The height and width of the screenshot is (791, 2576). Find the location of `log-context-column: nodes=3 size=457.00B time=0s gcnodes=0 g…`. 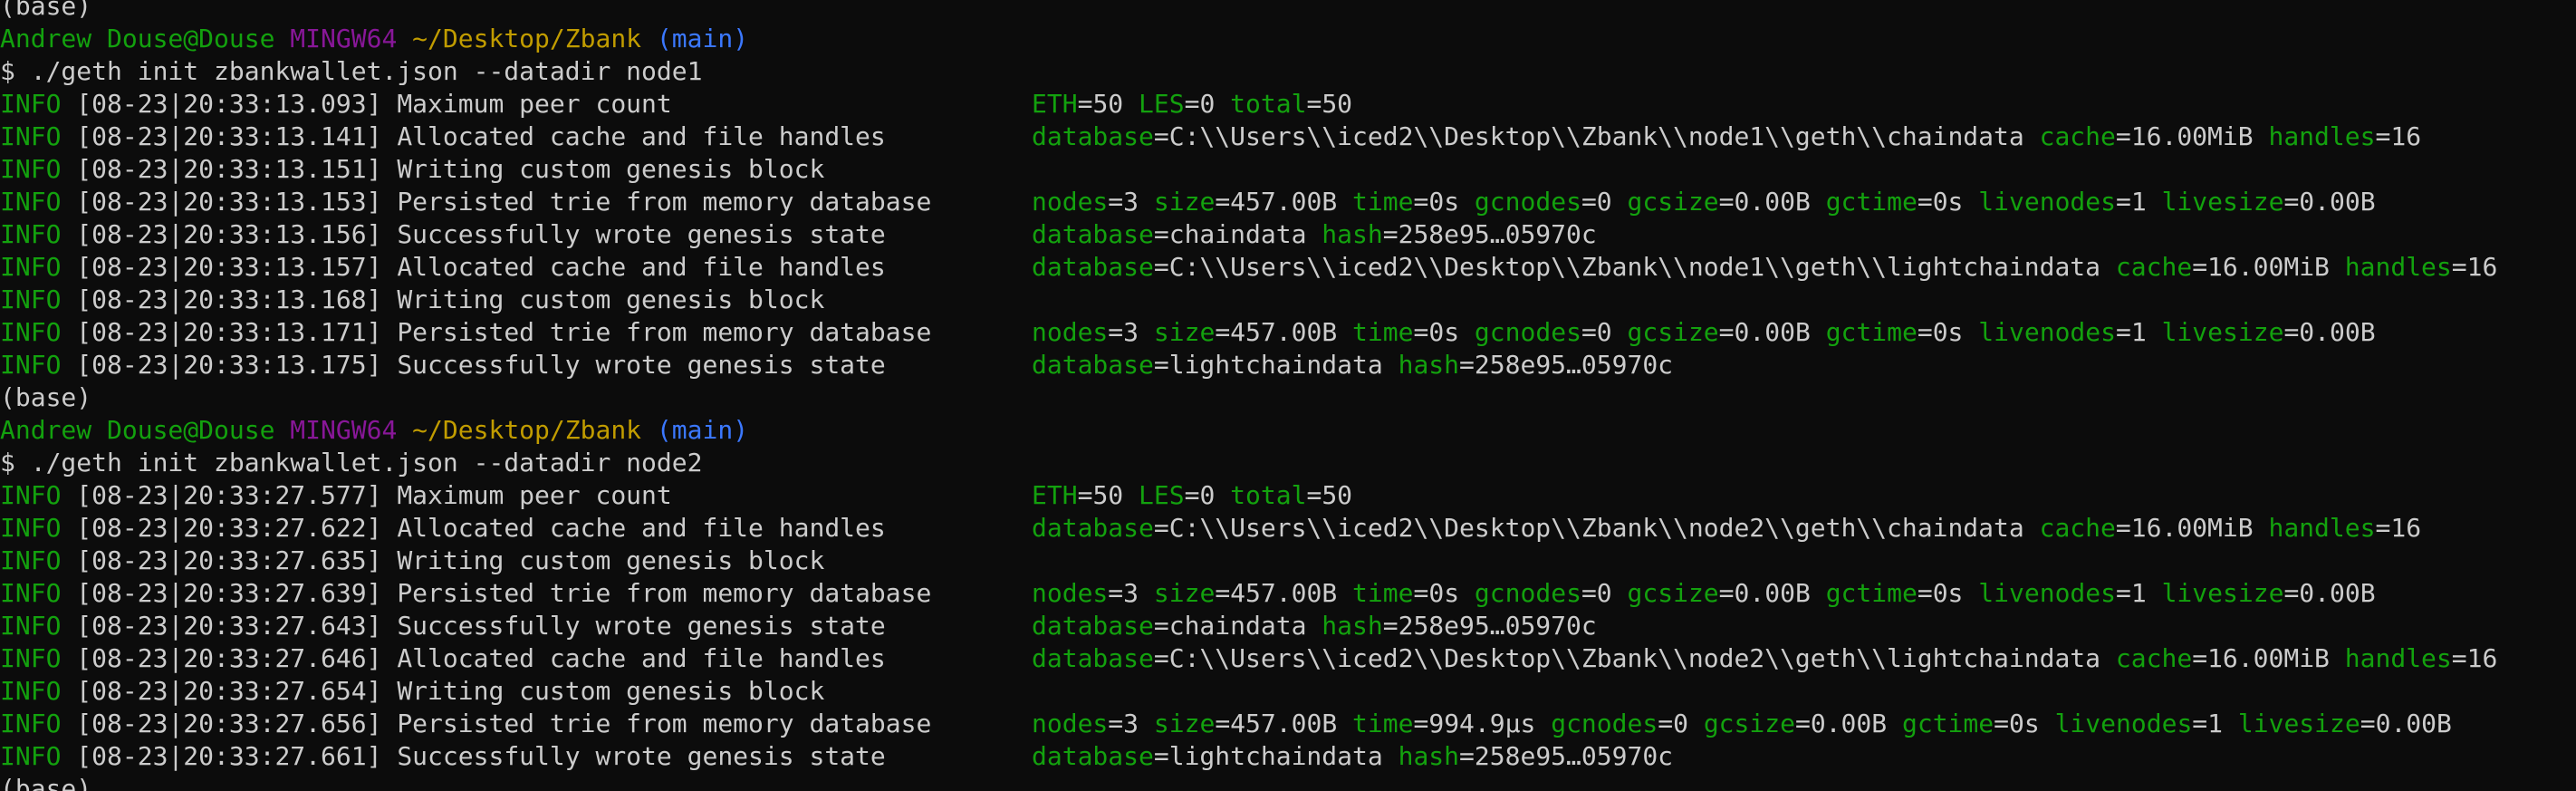

log-context-column: nodes=3 size=457.00B time=0s gcnodes=0 g… is located at coordinates (1704, 593).